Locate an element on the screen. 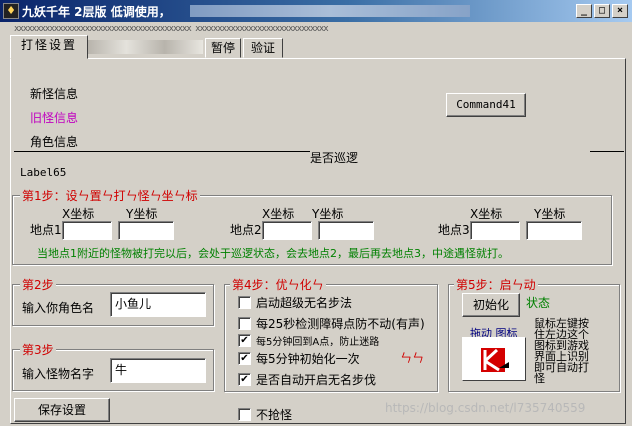 The height and width of the screenshot is (426, 632). title-blurred-region is located at coordinates (330, 11).